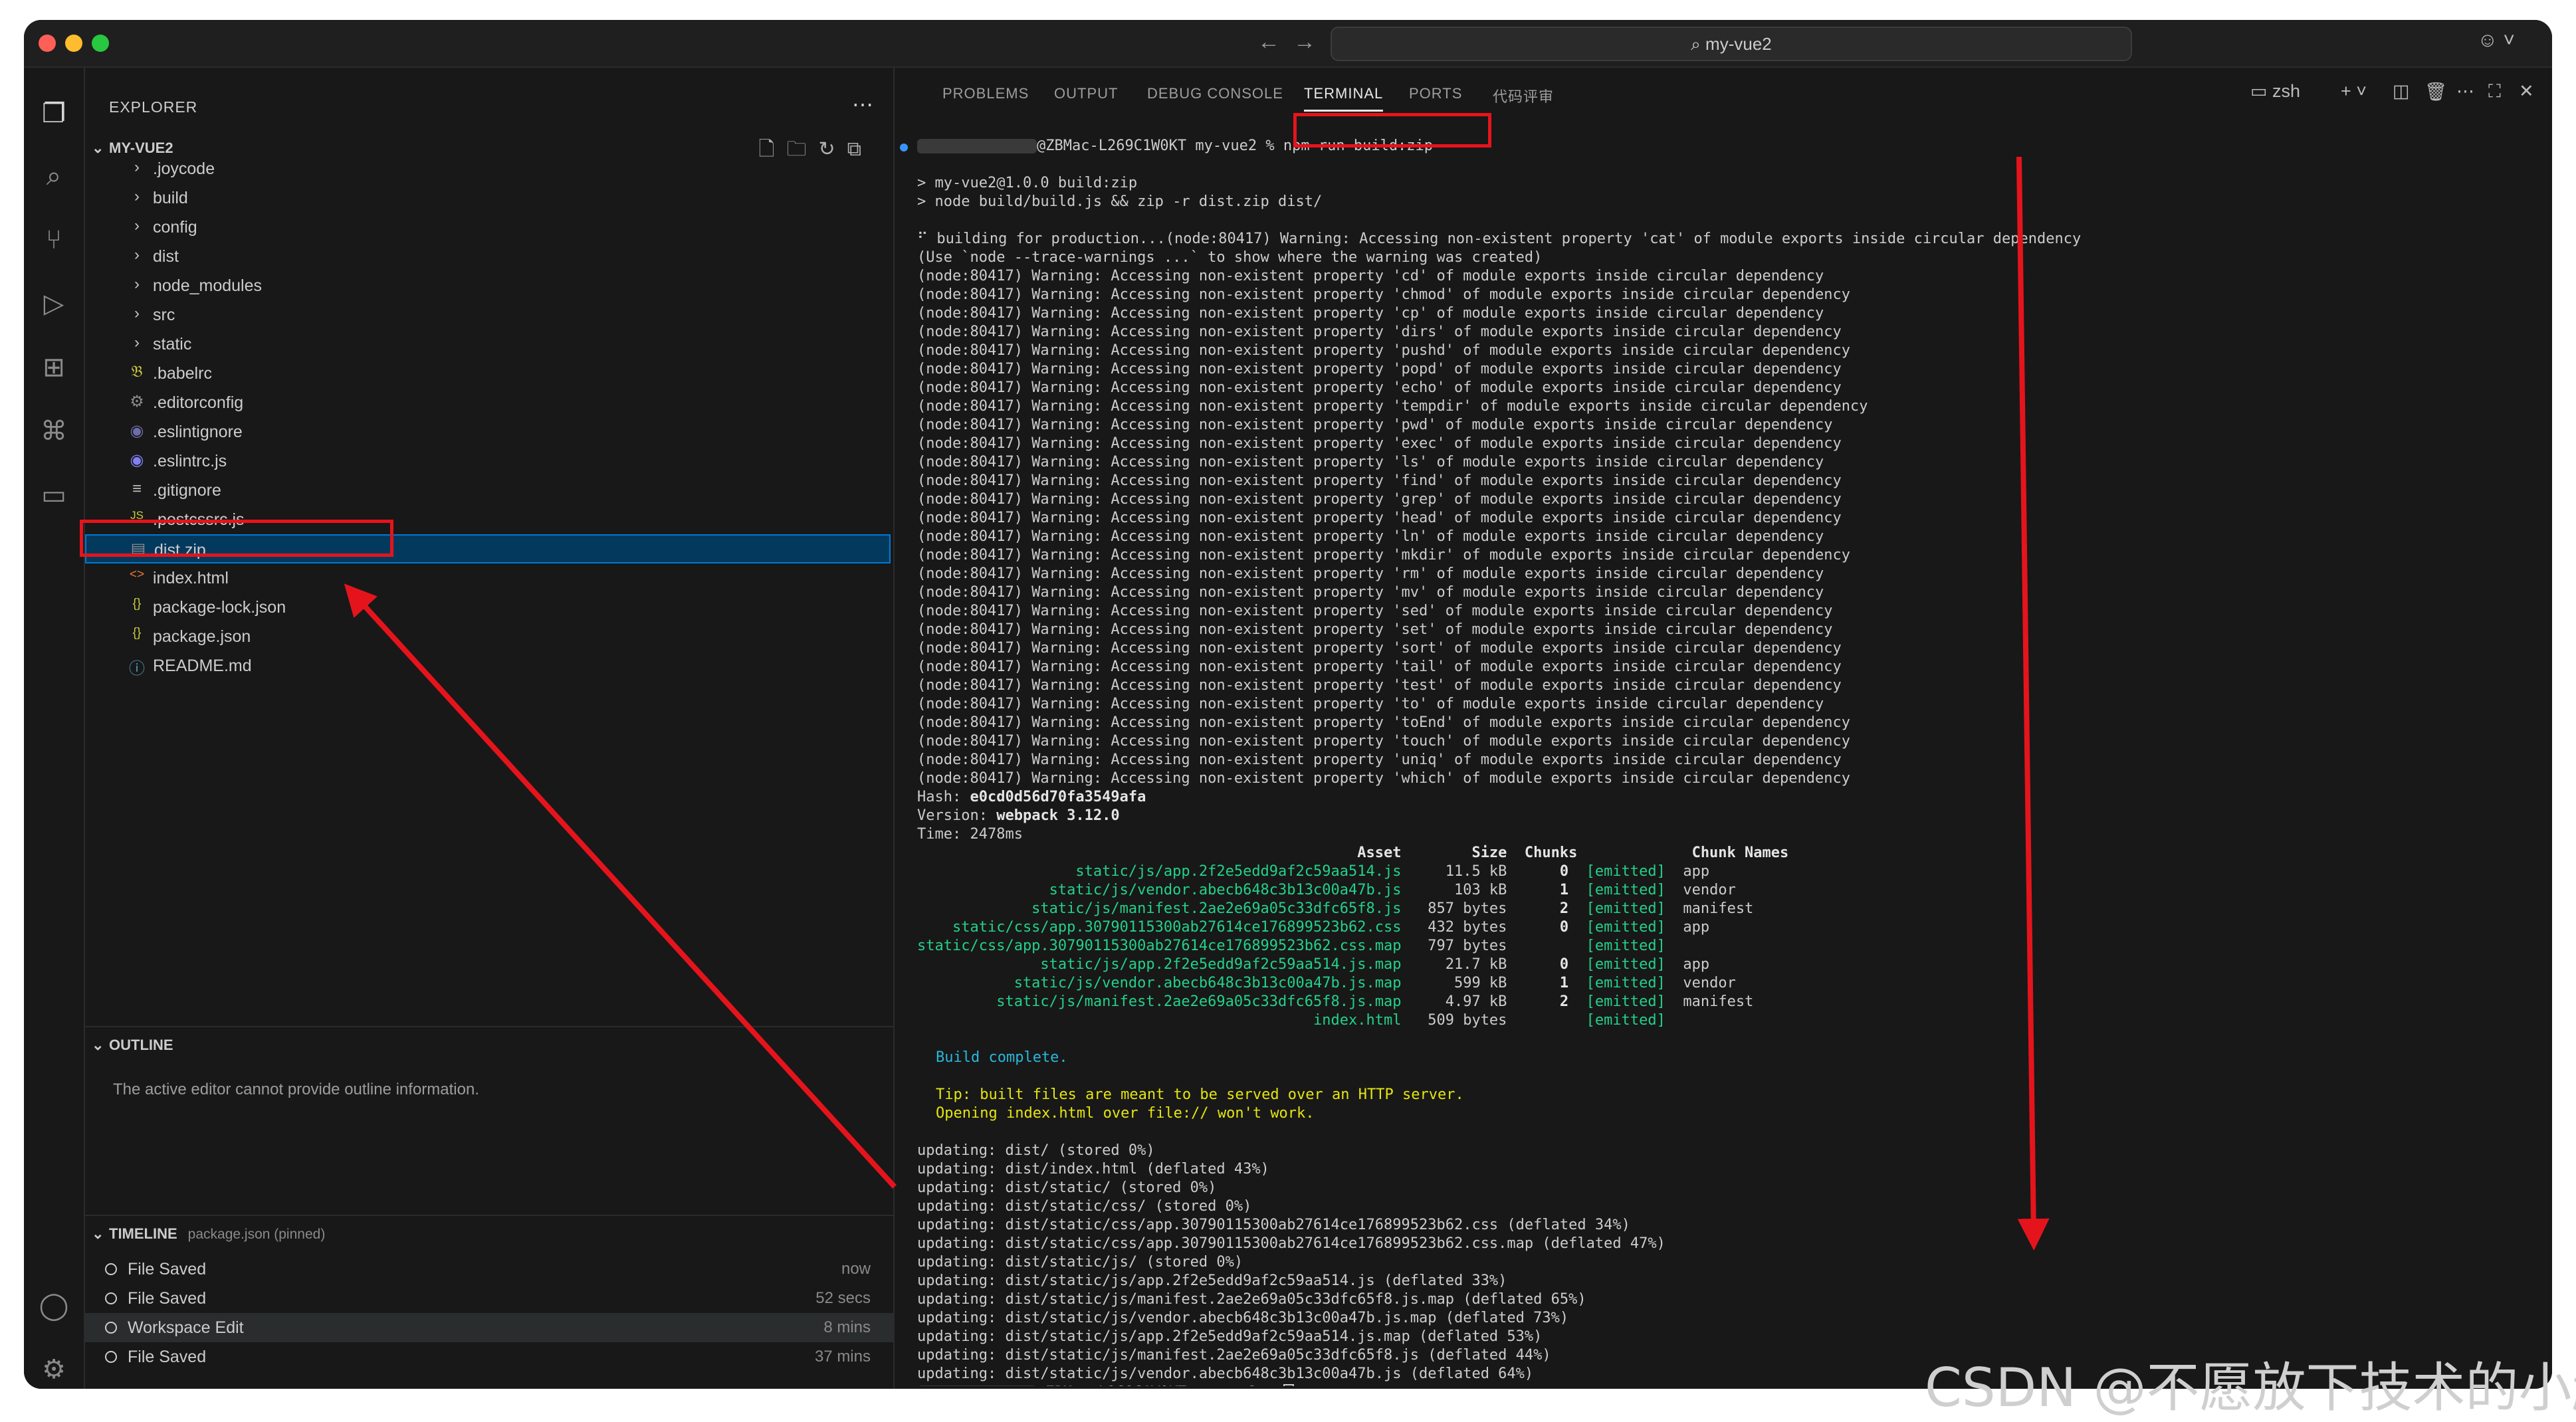 The width and height of the screenshot is (2576, 1422). Describe the element at coordinates (2250, 1388) in the screenshot. I see `watermark: CSDN @不愿放下技术的小赵` at that location.